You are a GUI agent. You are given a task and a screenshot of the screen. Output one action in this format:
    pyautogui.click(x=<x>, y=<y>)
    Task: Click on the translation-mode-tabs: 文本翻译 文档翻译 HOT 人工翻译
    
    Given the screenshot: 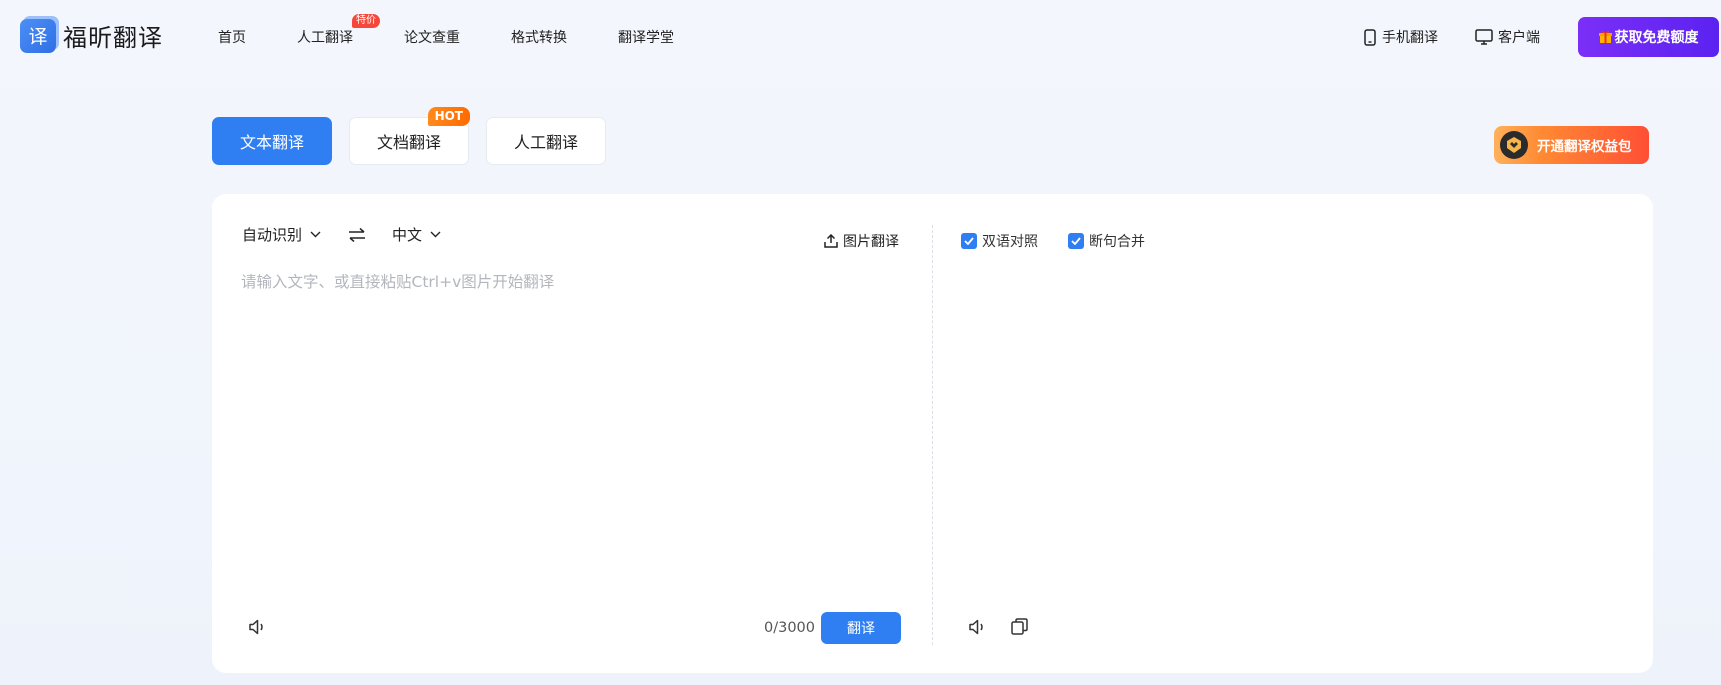 What is the action you would take?
    pyautogui.click(x=409, y=136)
    